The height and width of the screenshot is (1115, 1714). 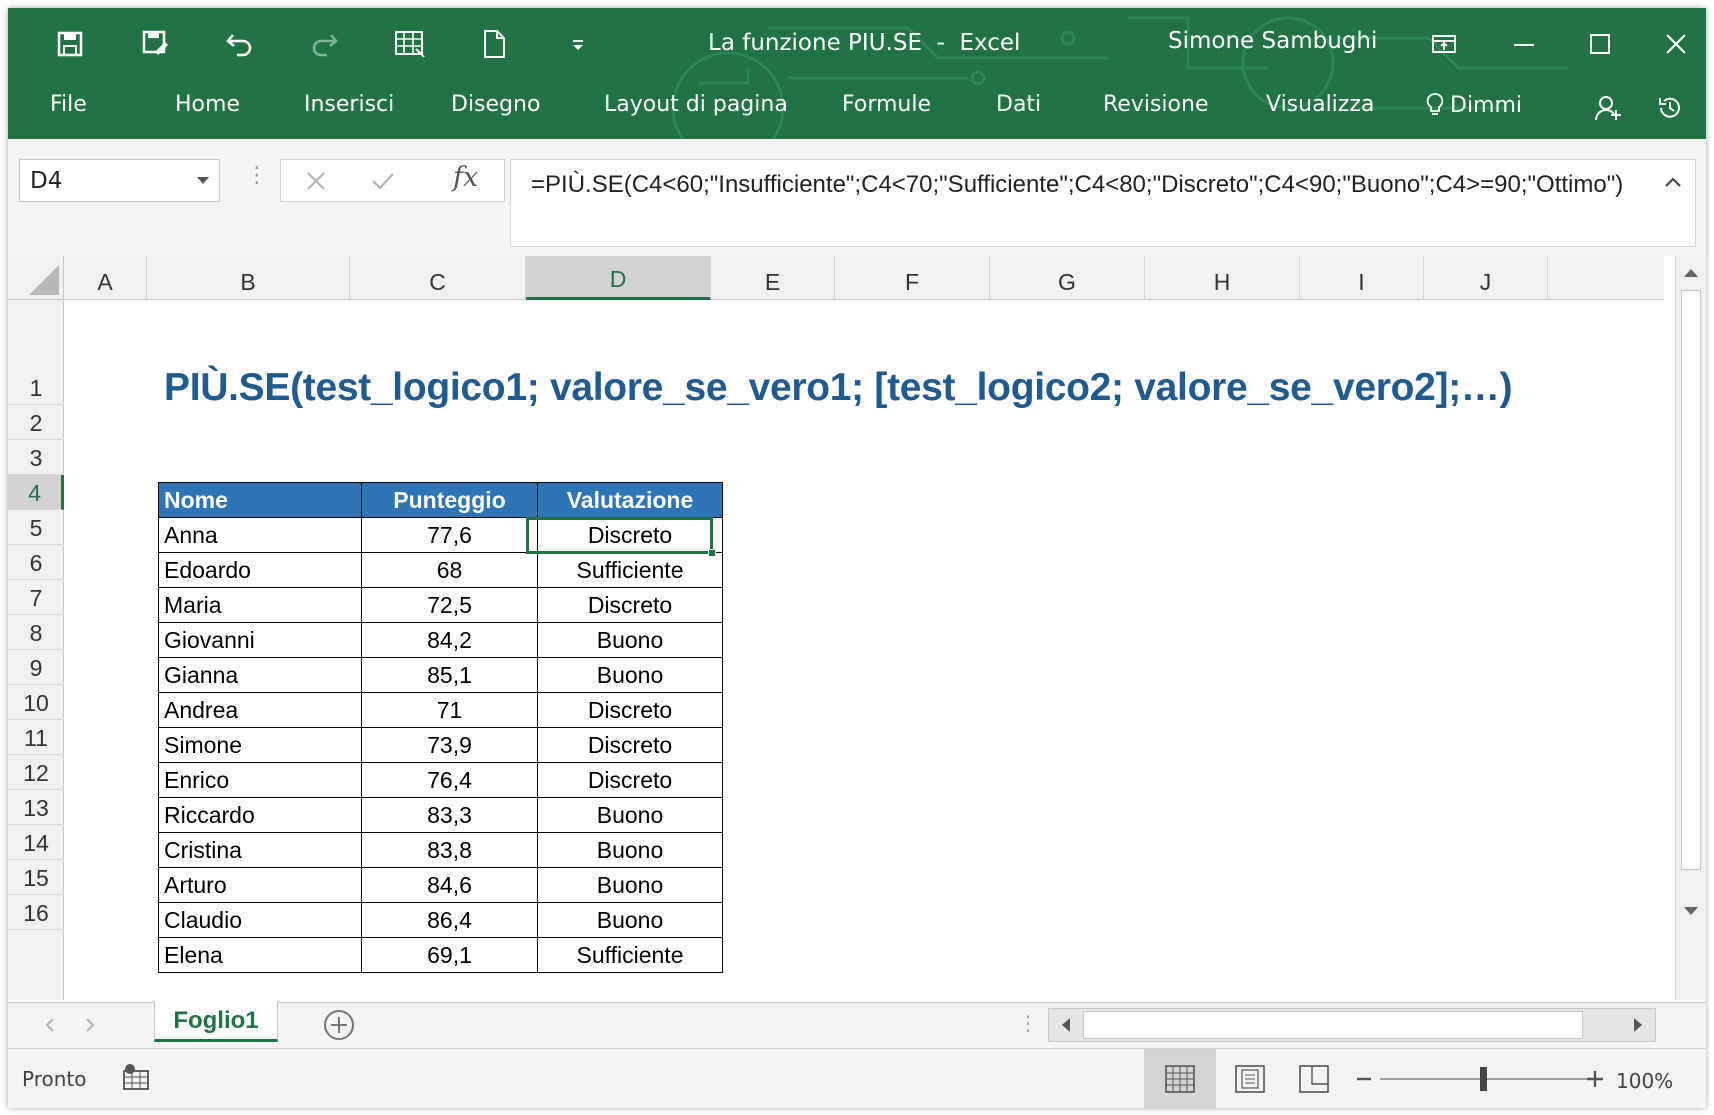 I want to click on score-cell: 69,1, so click(x=449, y=955).